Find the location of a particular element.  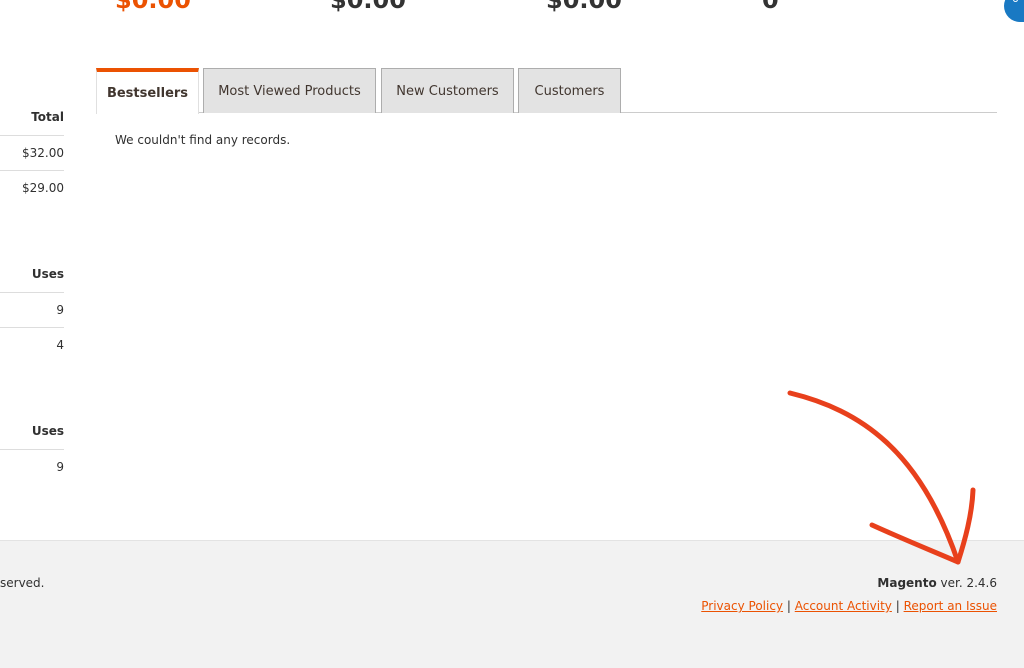

version-info: Magento ver. 2.4.6 is located at coordinates (937, 583).